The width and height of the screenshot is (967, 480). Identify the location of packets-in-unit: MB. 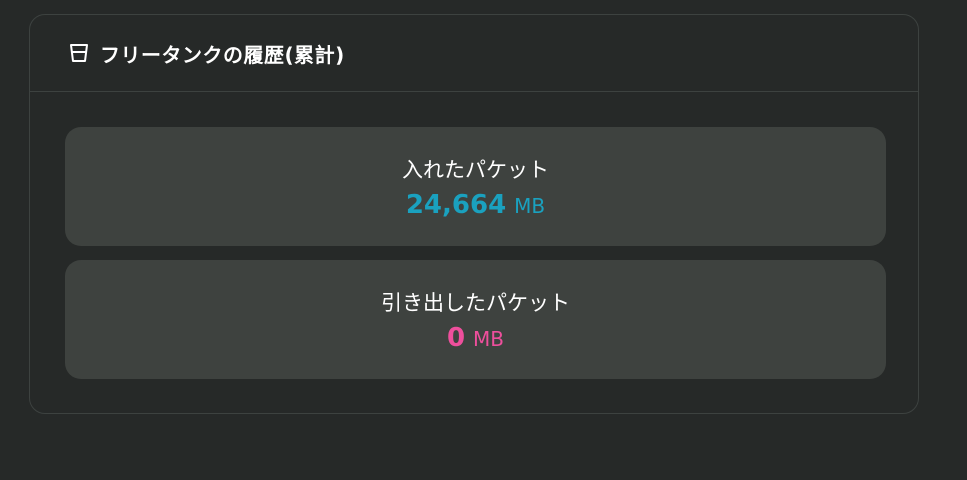
(530, 205).